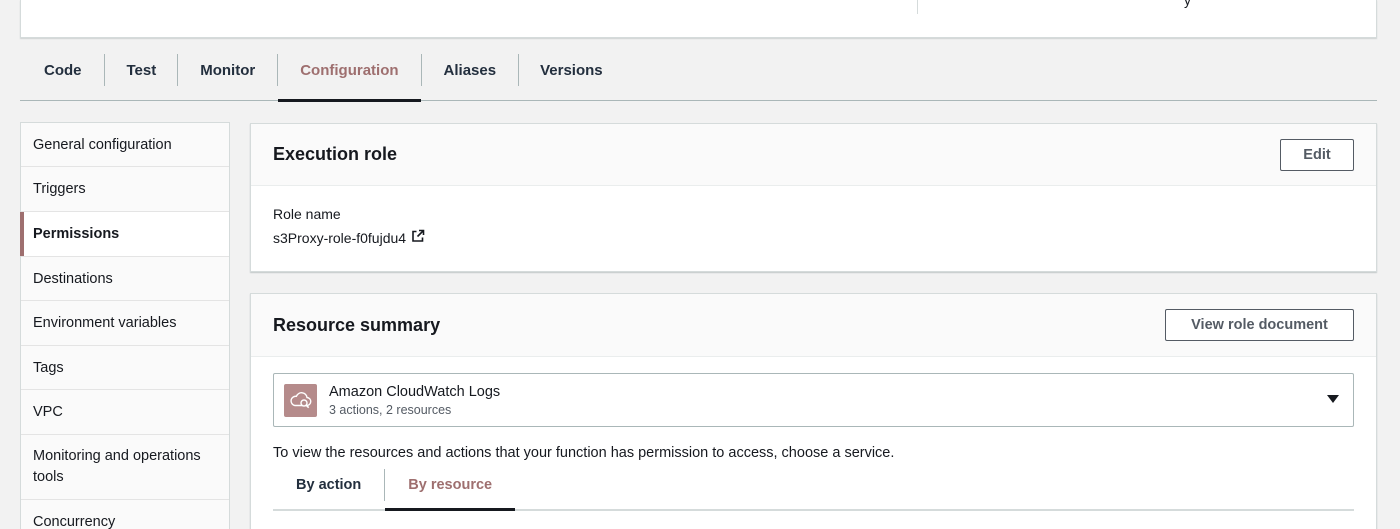 The image size is (1400, 529). Describe the element at coordinates (59, 189) in the screenshot. I see `sidebar-item-label: Triggers` at that location.